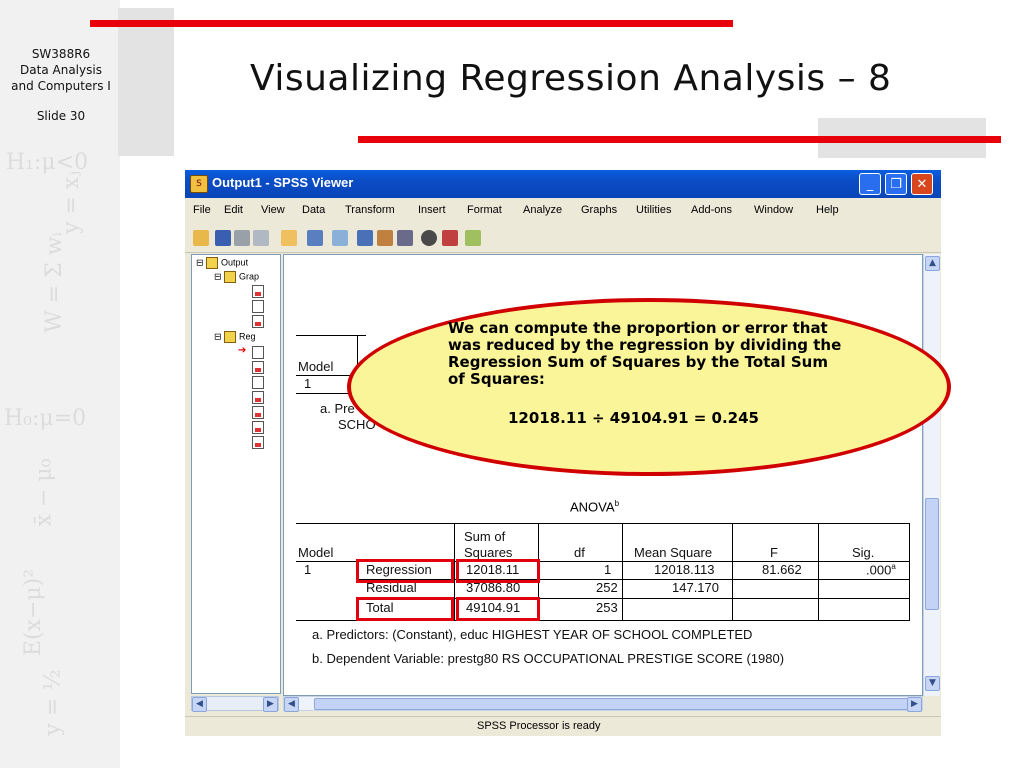 The image size is (1024, 768). What do you see at coordinates (773, 210) in the screenshot?
I see `menu-window: Window` at bounding box center [773, 210].